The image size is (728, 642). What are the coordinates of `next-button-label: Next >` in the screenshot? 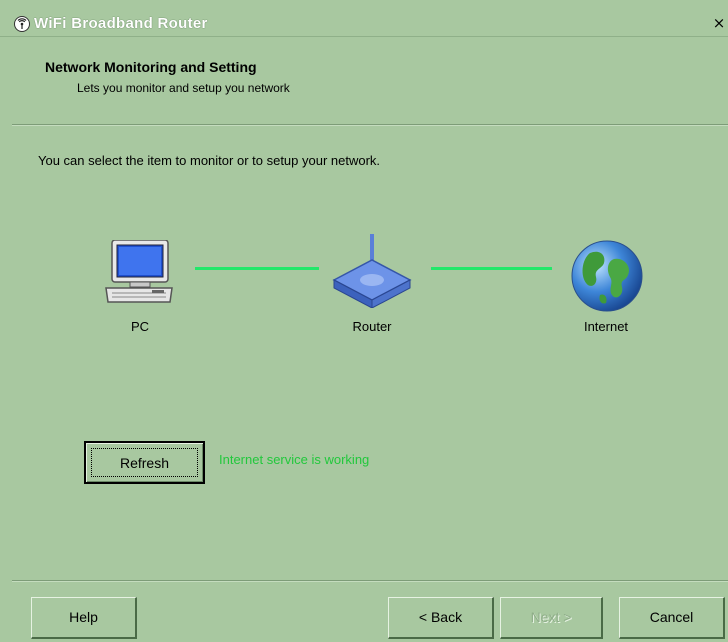 It's located at (551, 617).